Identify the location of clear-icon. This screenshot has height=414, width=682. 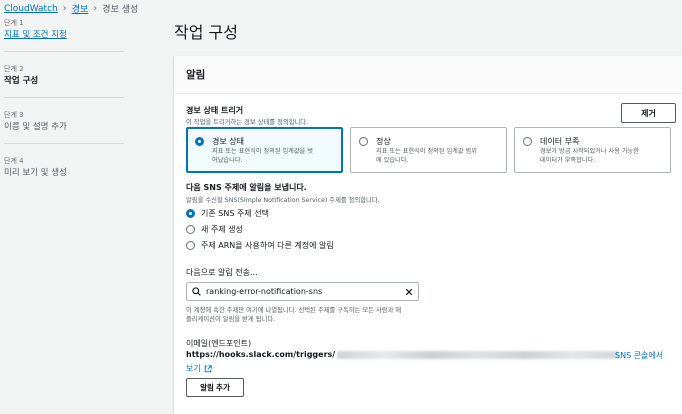
(409, 292).